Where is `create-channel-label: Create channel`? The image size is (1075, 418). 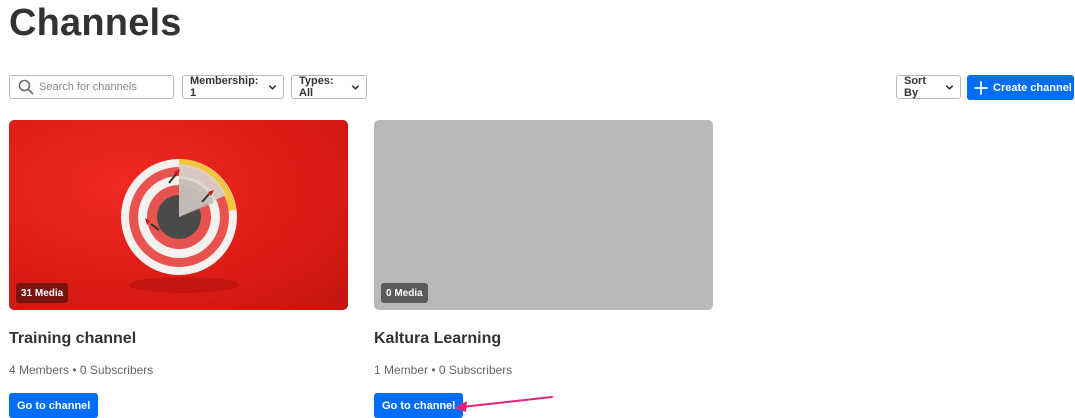 create-channel-label: Create channel is located at coordinates (1032, 87).